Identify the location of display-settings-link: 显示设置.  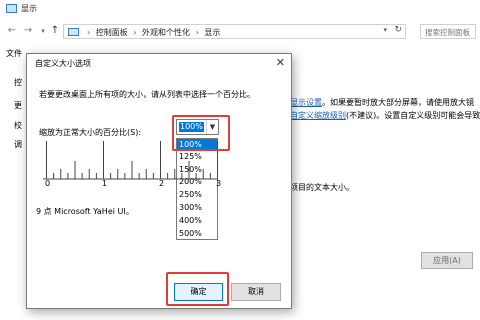
(306, 102).